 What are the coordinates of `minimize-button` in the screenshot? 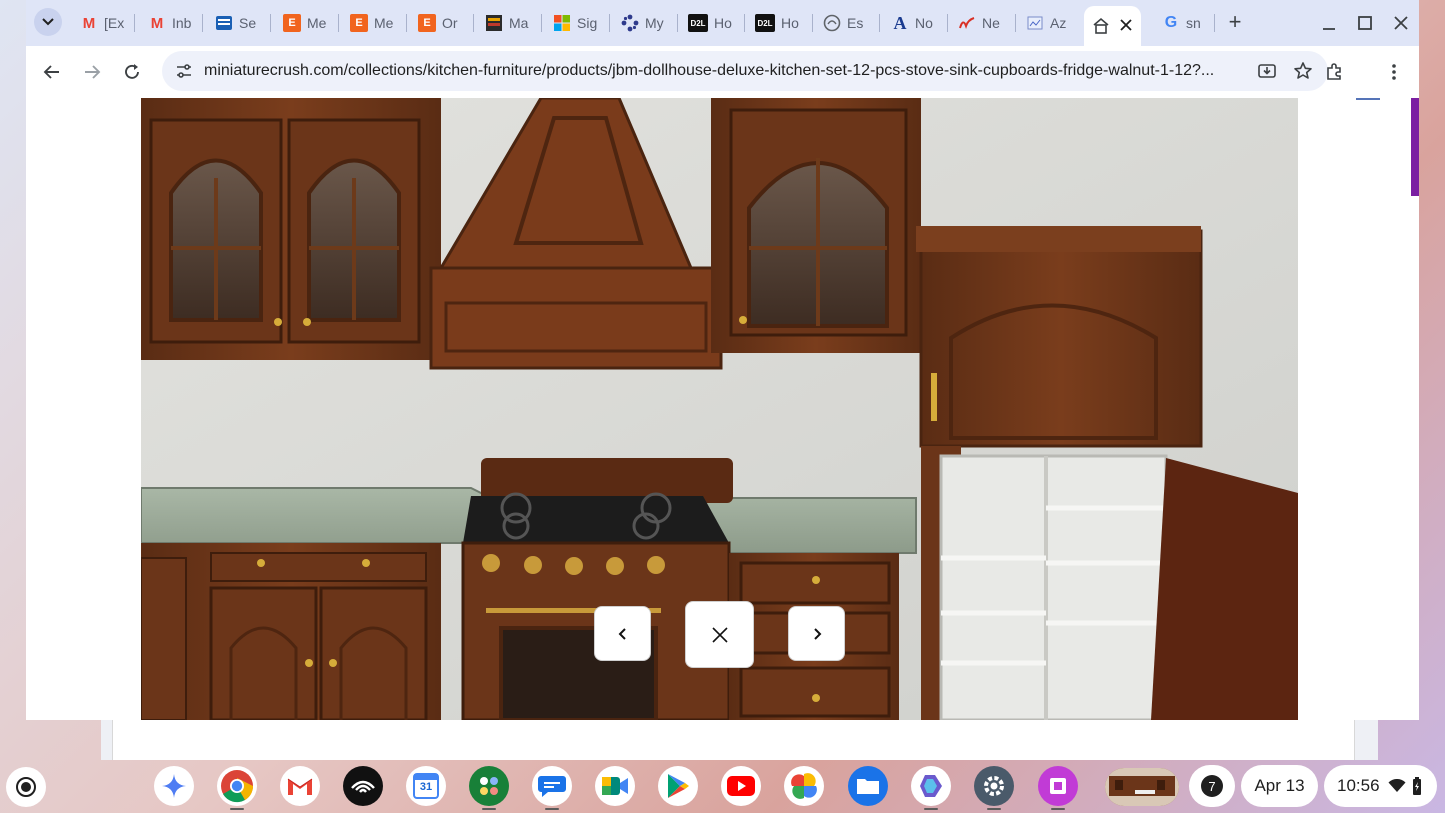 It's located at (1329, 23).